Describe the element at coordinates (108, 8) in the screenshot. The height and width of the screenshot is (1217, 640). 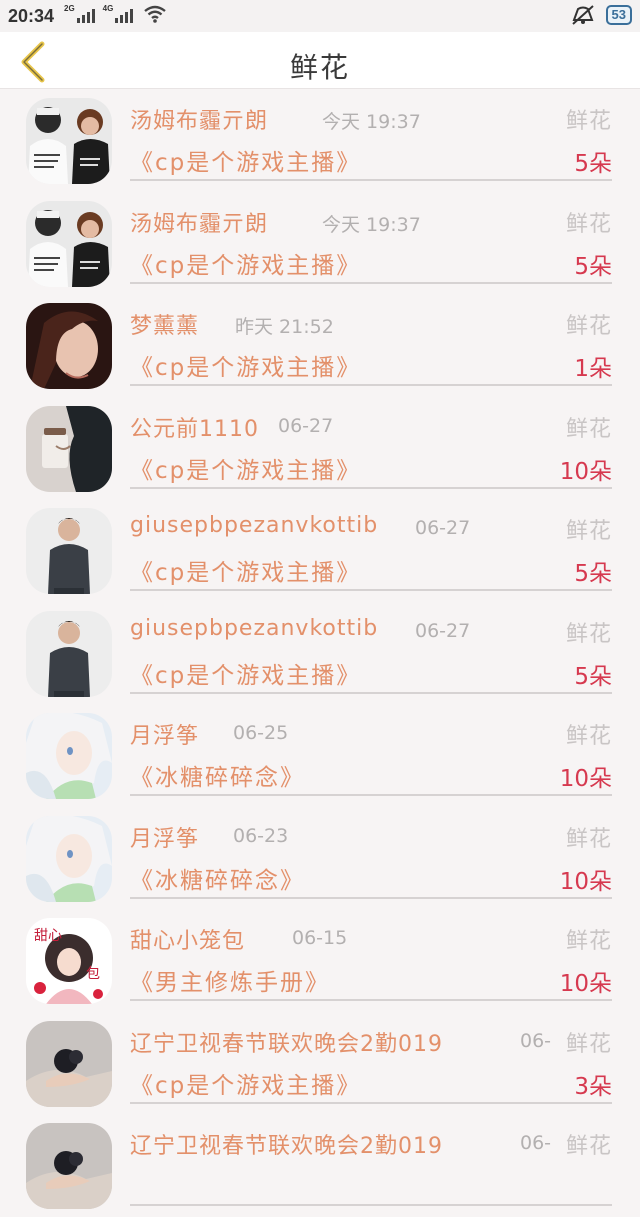
I see `net-label-4g: 4G` at that location.